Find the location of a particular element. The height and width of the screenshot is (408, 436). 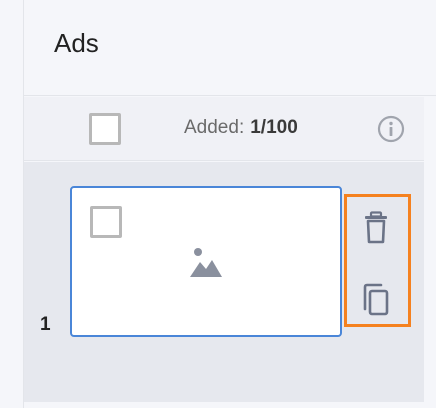

added-label: Added: is located at coordinates (214, 127).